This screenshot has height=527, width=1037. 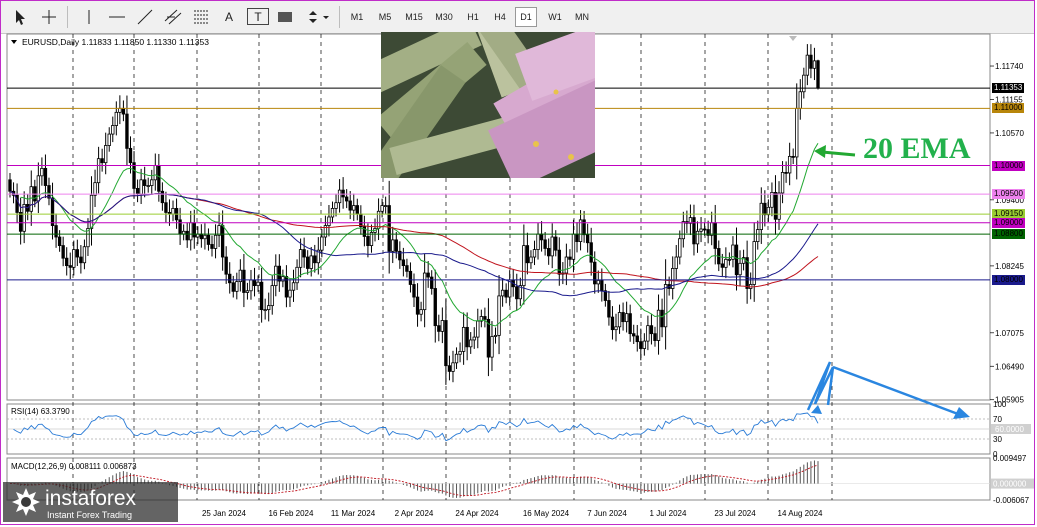 I want to click on x-axis-label: 1 Jul 2024, so click(x=668, y=513).